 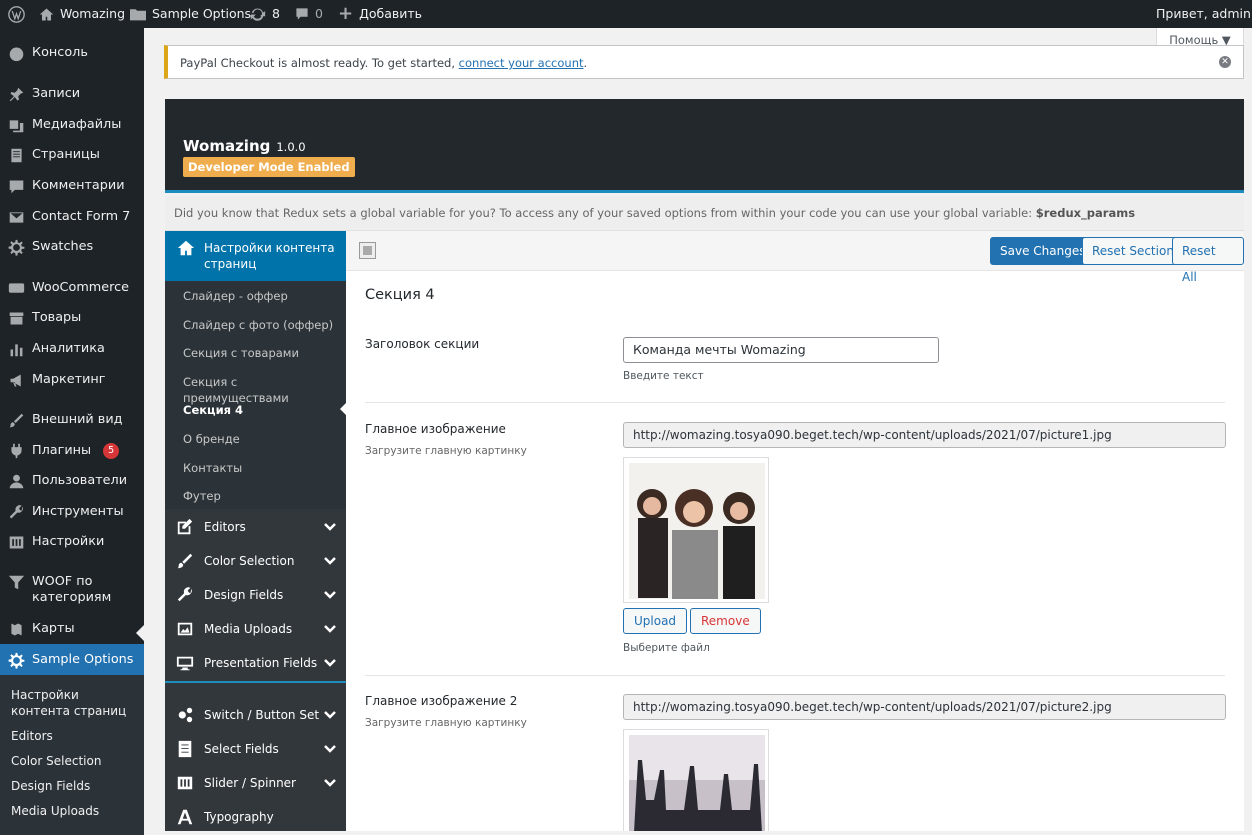 I want to click on section-image: Media Uploads, so click(x=255, y=629).